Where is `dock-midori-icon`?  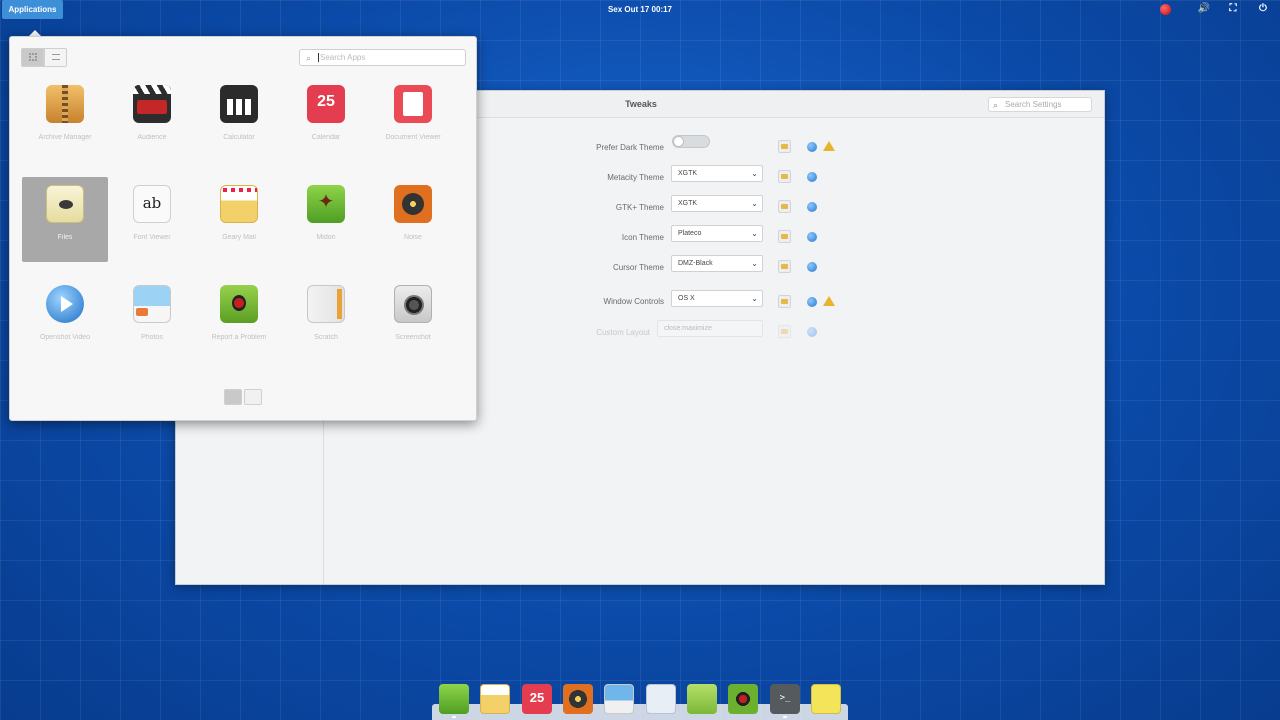
dock-midori-icon is located at coordinates (454, 699).